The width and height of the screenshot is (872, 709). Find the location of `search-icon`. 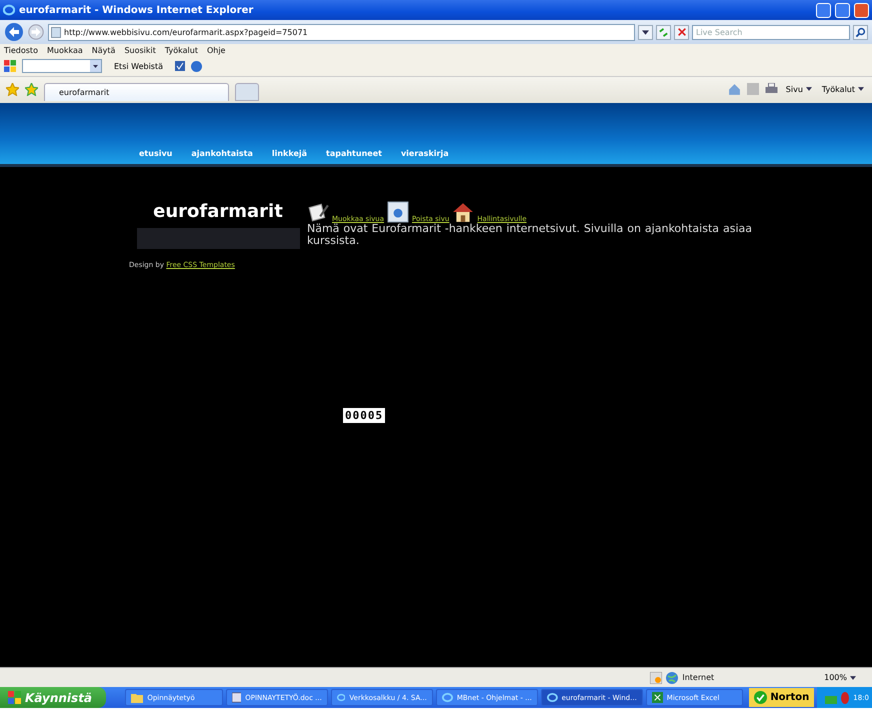

search-icon is located at coordinates (860, 32).